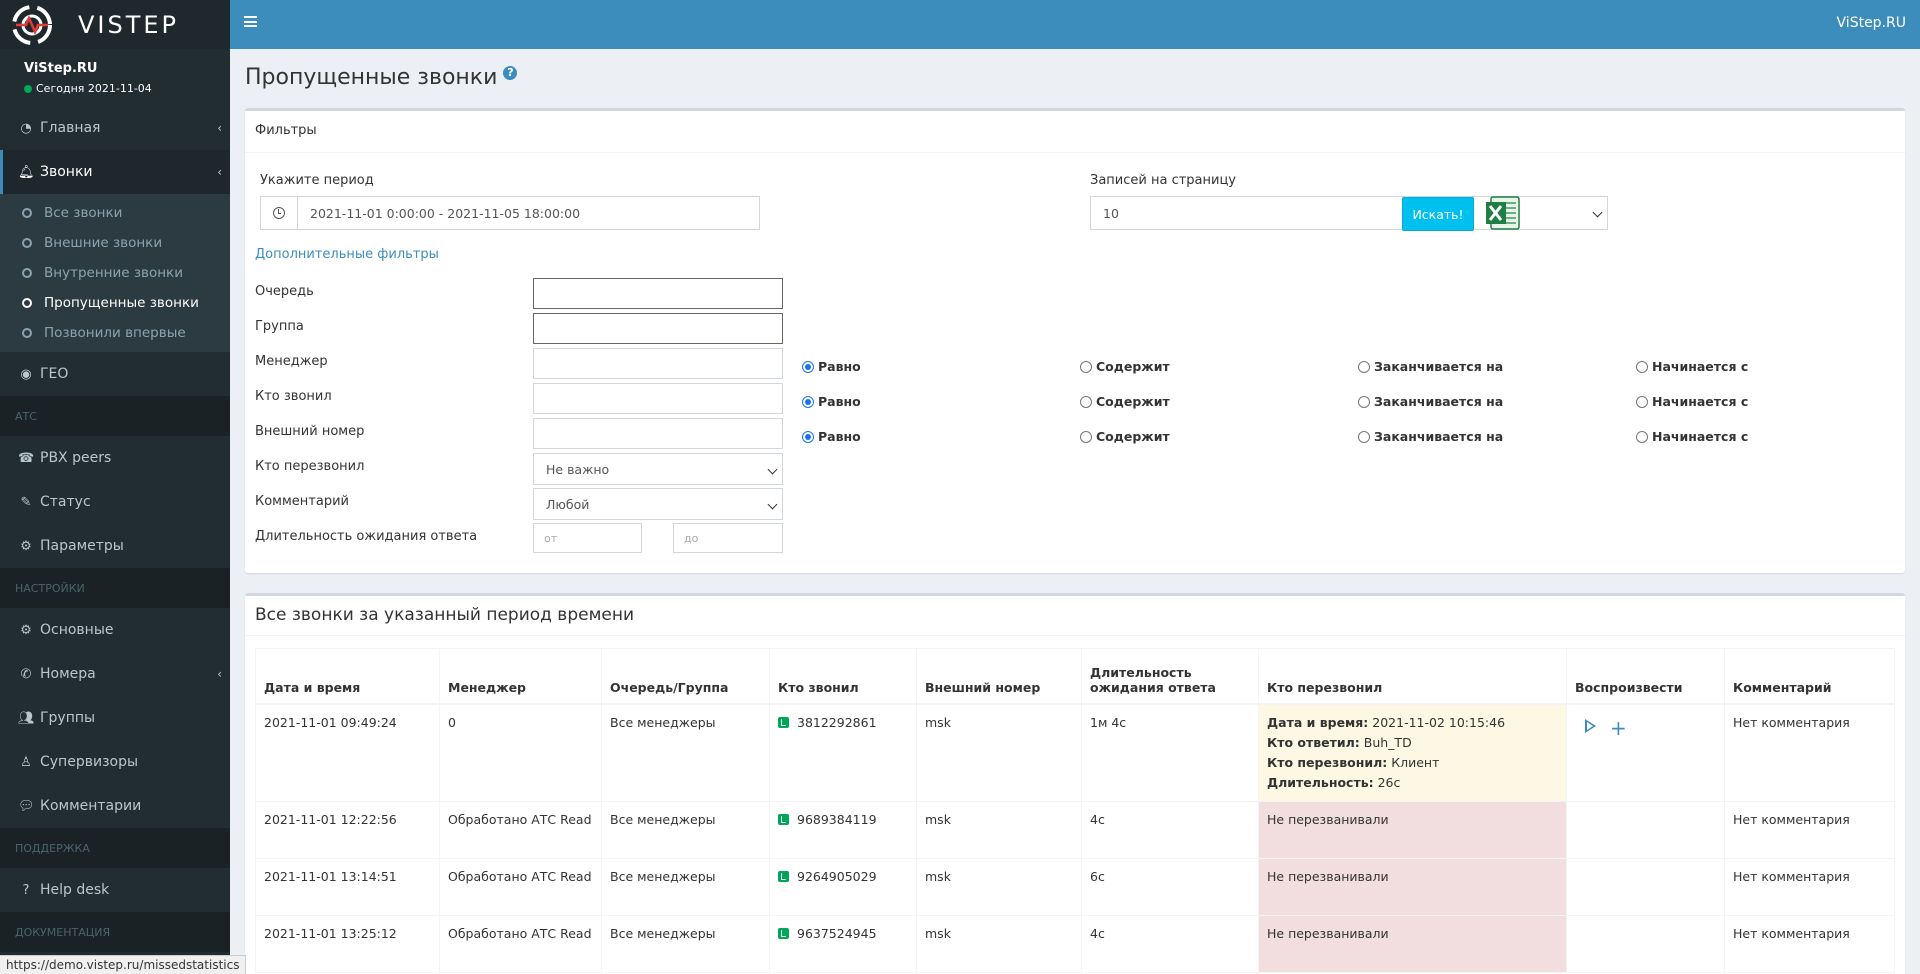  Describe the element at coordinates (520, 943) in the screenshot. I see `cell-manager: Обработано АТС Read` at that location.